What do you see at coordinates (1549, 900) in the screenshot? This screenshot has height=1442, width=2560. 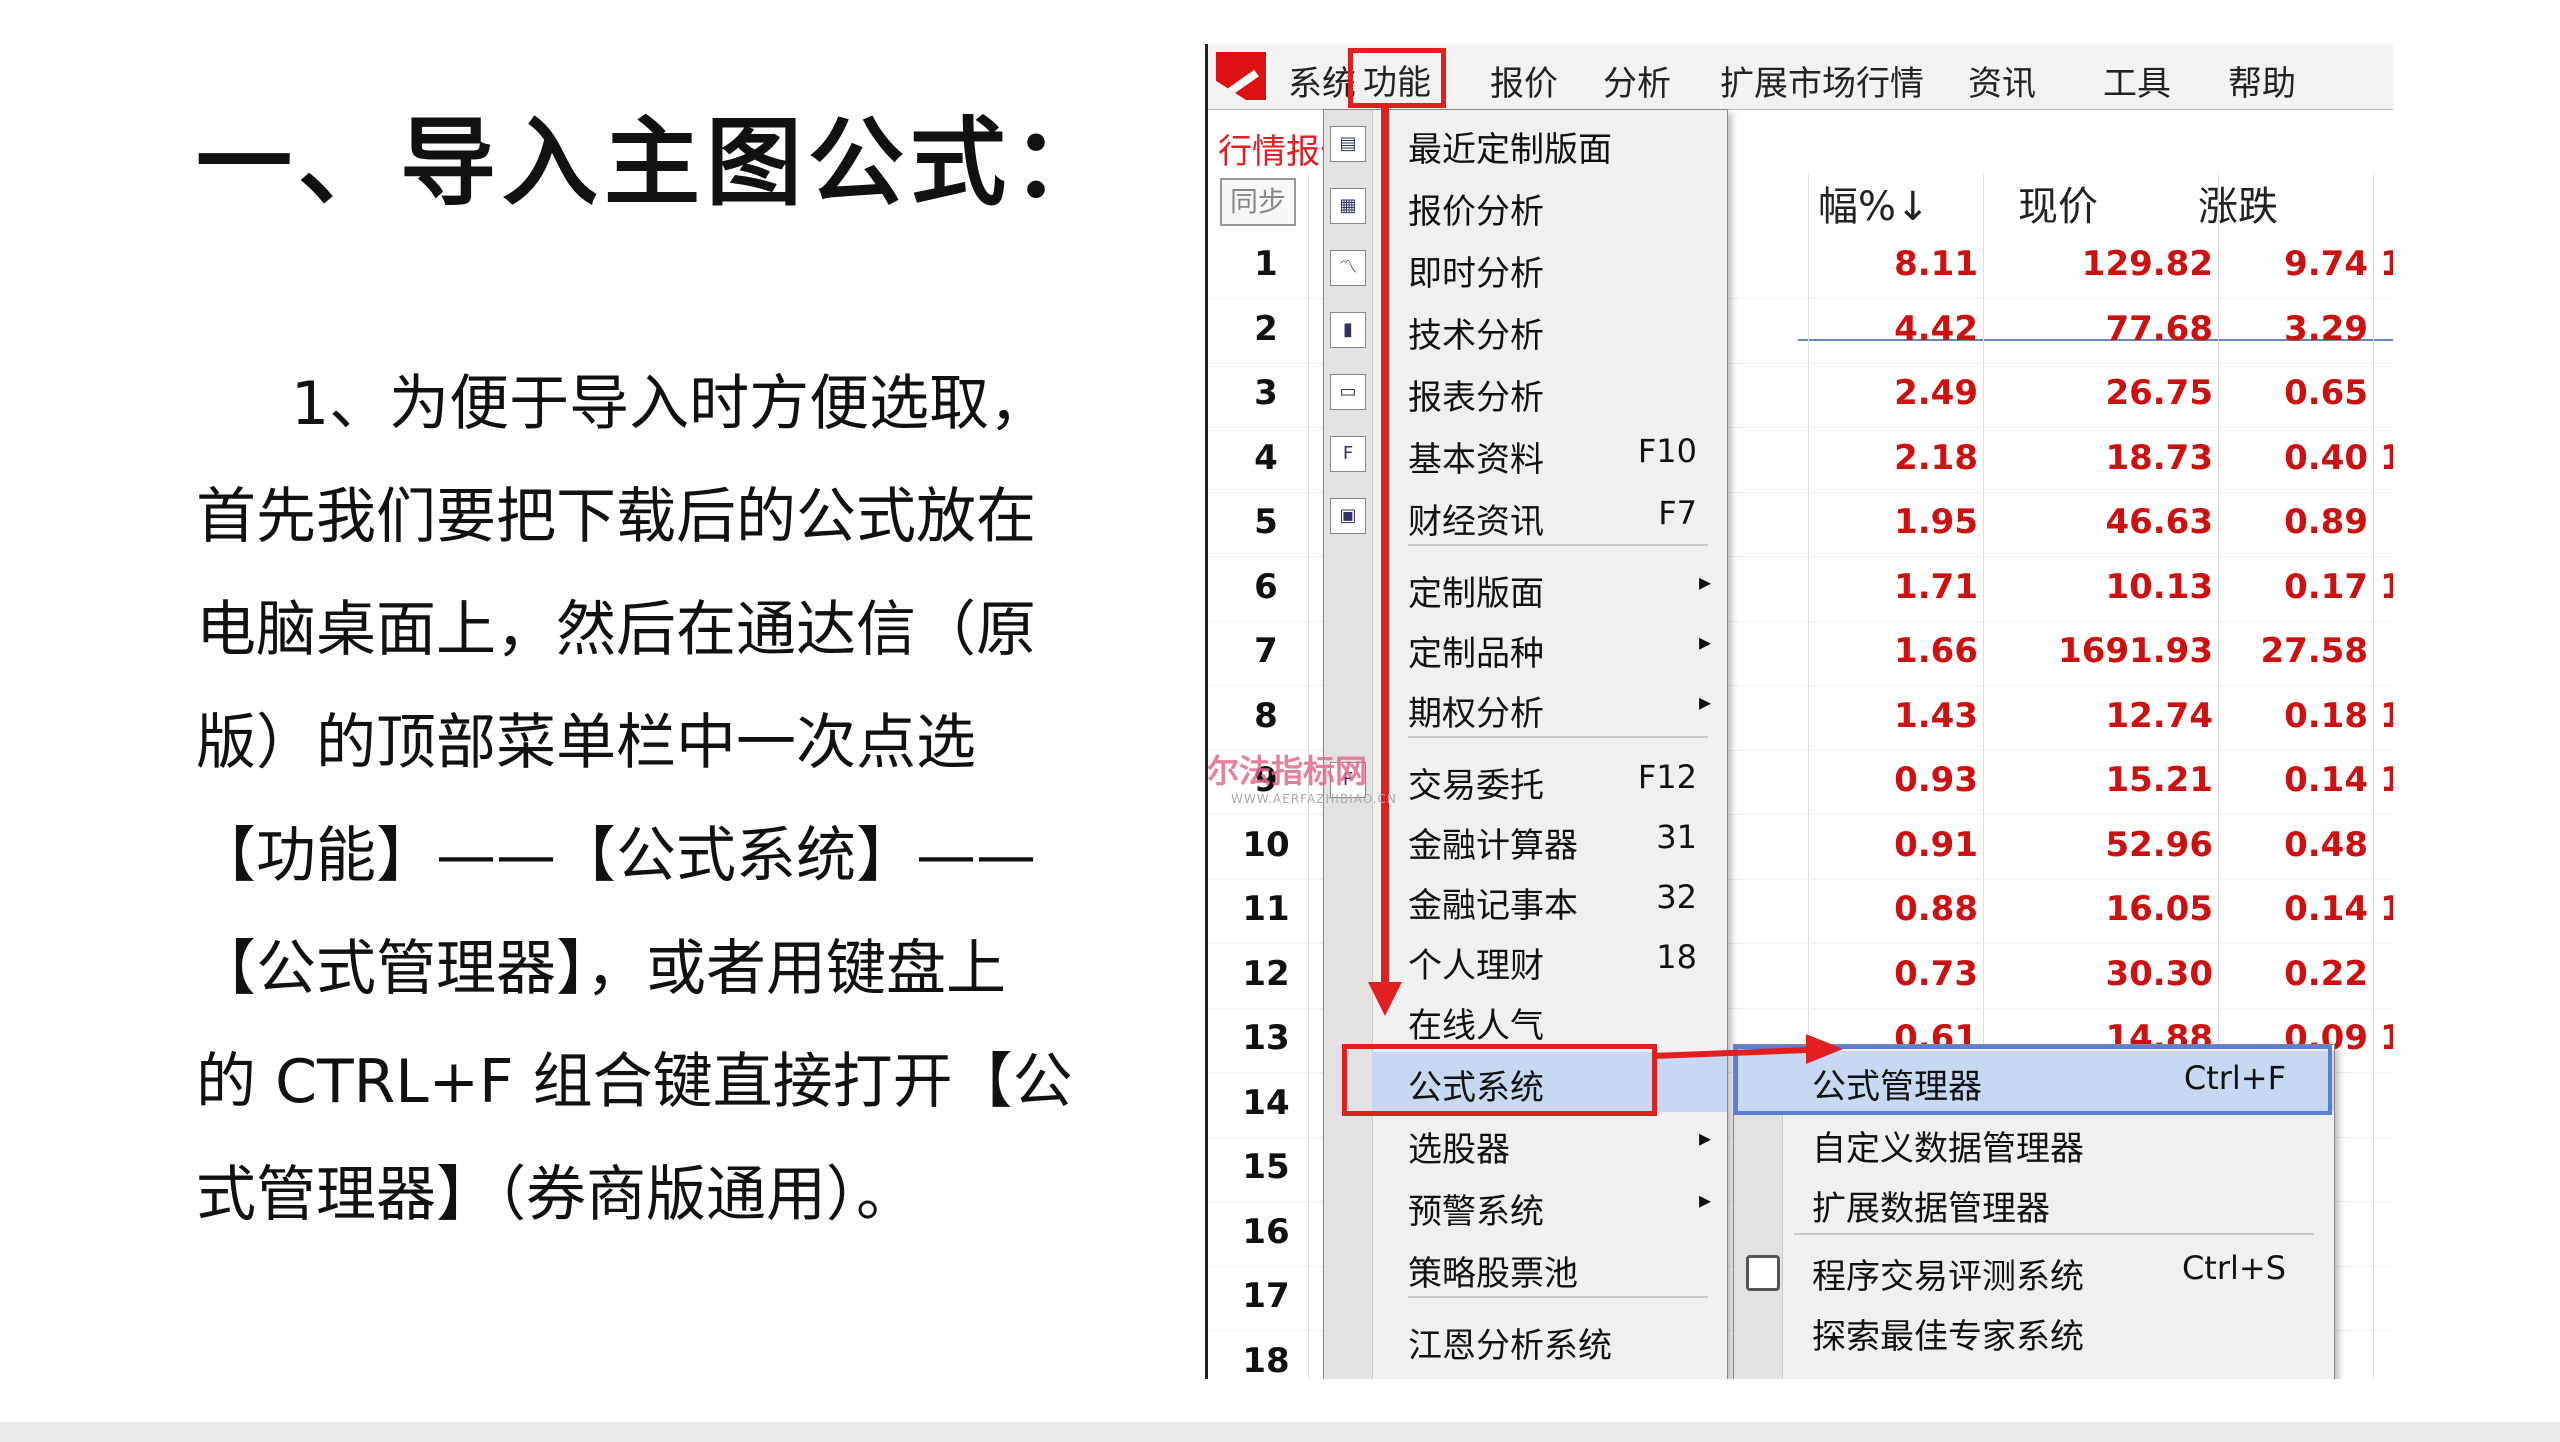 I see `menu-item: 金融记事本 32` at bounding box center [1549, 900].